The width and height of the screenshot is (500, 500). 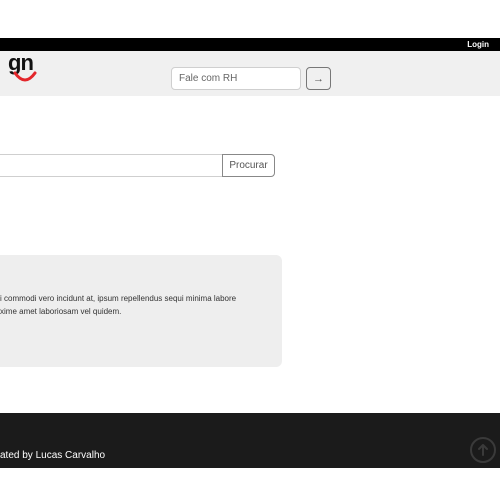 I want to click on arrow-up-circle-icon, so click(x=483, y=450).